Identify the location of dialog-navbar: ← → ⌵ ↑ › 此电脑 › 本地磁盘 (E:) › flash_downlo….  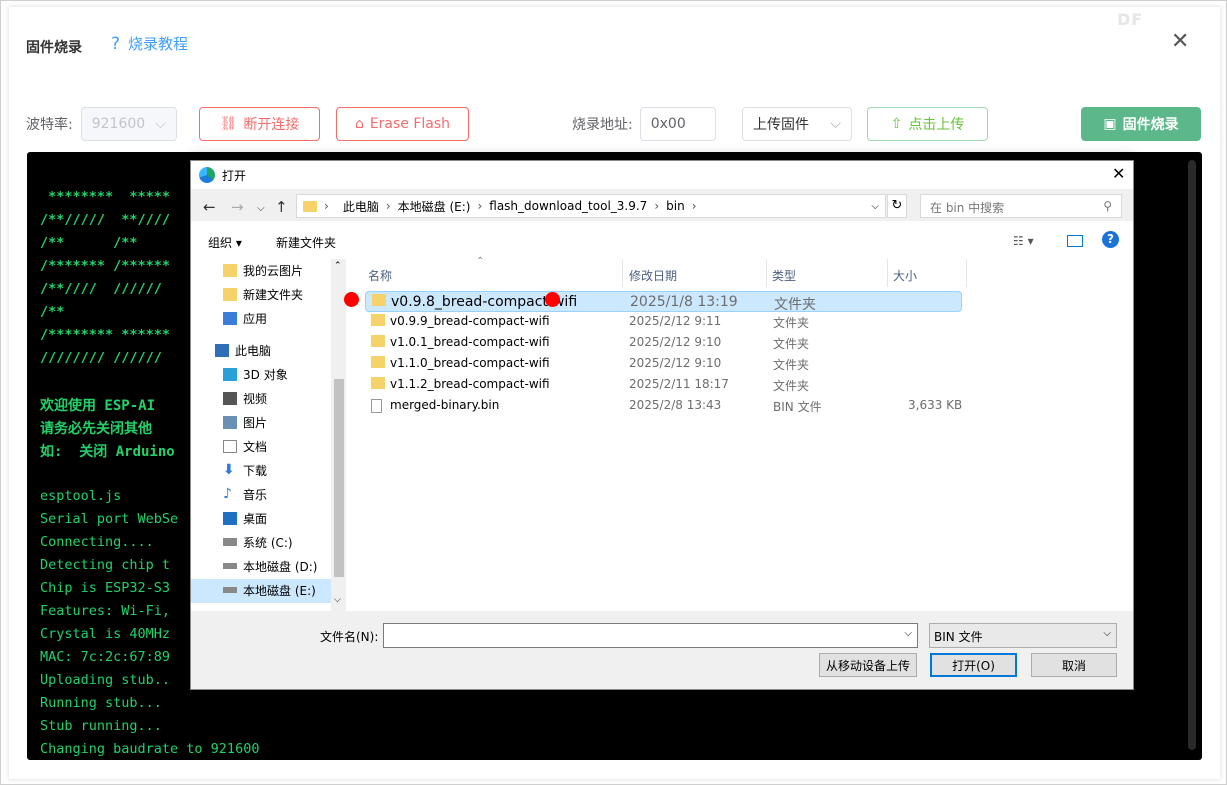
(662, 206).